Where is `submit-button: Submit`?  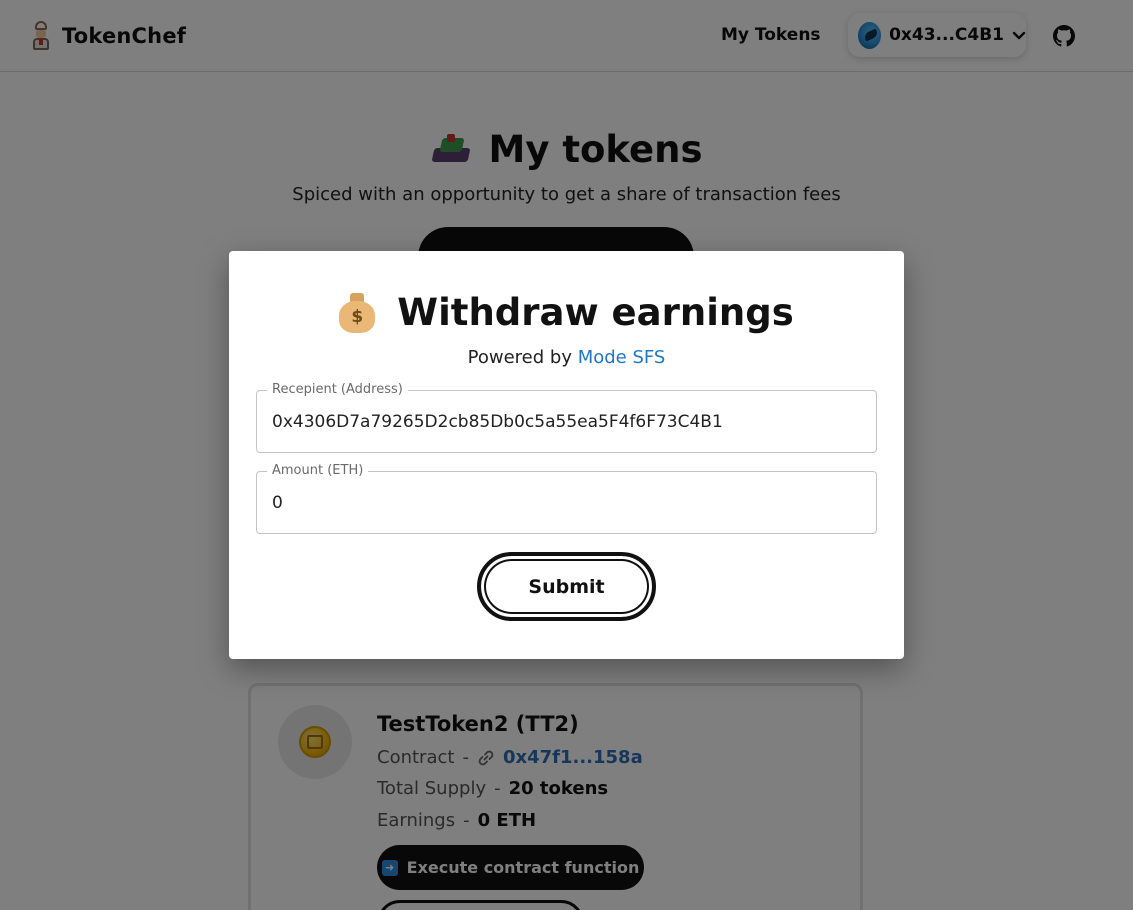
submit-button: Submit is located at coordinates (566, 586).